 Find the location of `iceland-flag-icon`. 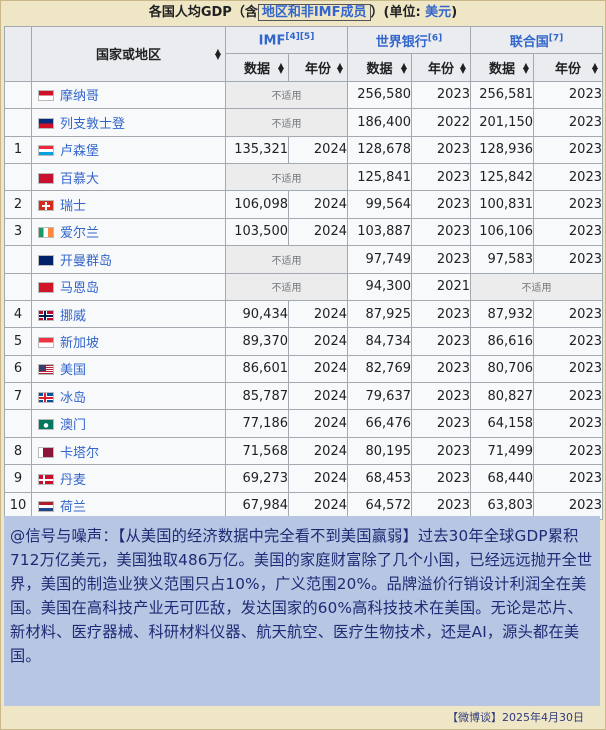

iceland-flag-icon is located at coordinates (46, 397).